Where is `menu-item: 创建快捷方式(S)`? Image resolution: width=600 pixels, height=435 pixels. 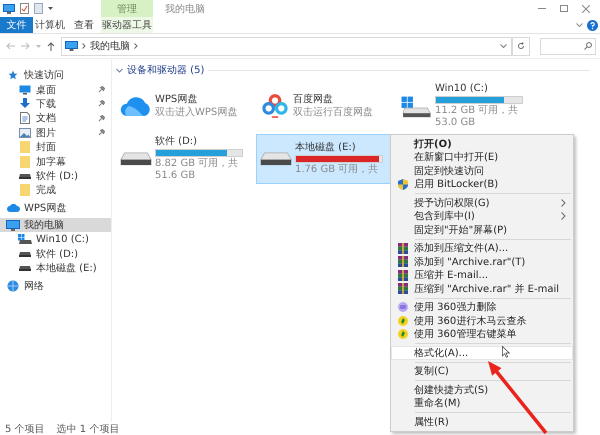
menu-item: 创建快捷方式(S) is located at coordinates (482, 389).